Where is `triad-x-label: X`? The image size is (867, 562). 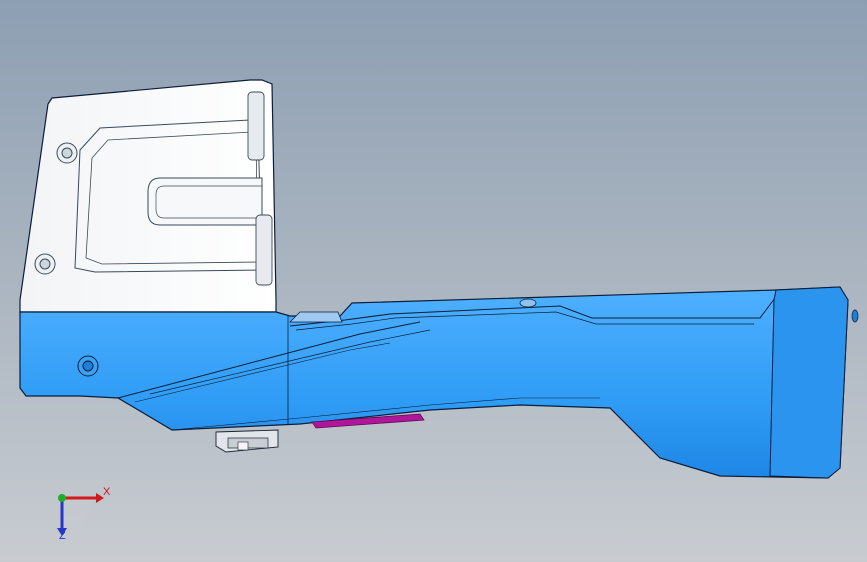 triad-x-label: X is located at coordinates (107, 492).